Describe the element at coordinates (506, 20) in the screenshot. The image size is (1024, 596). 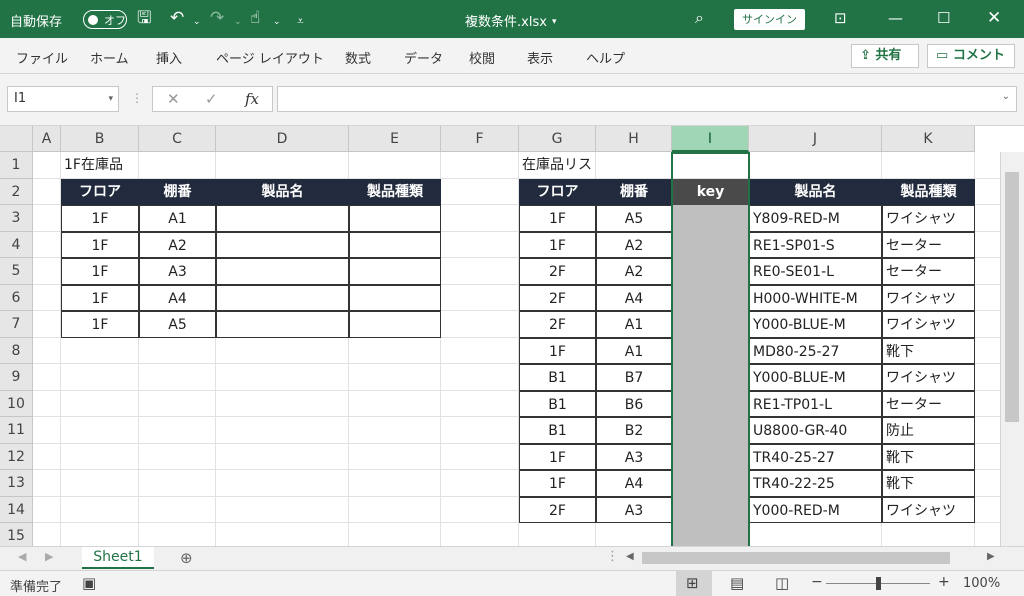
I see `document-title: 複数条件.xlsx` at that location.